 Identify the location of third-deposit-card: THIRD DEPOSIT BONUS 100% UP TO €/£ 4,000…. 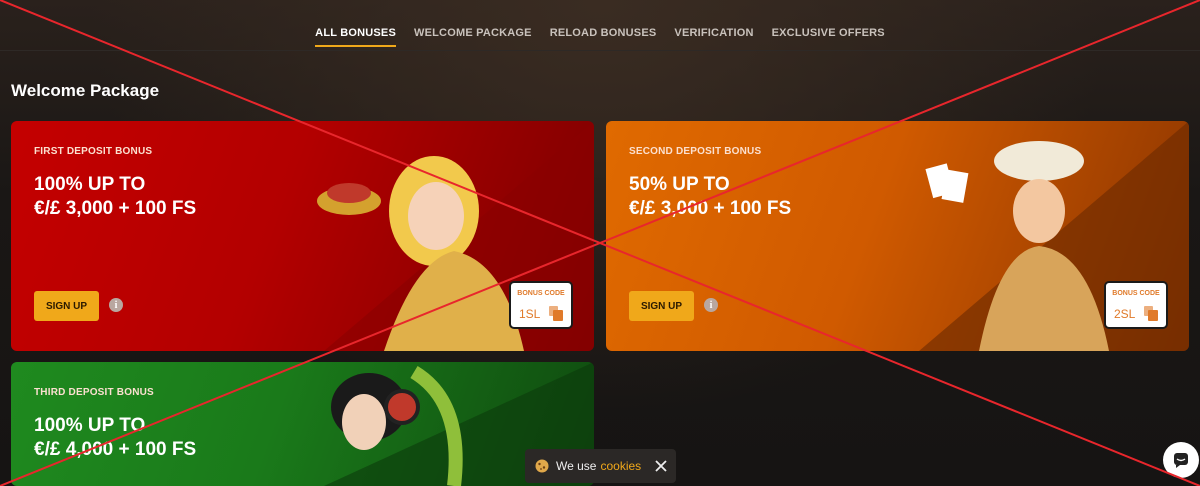
(302, 424).